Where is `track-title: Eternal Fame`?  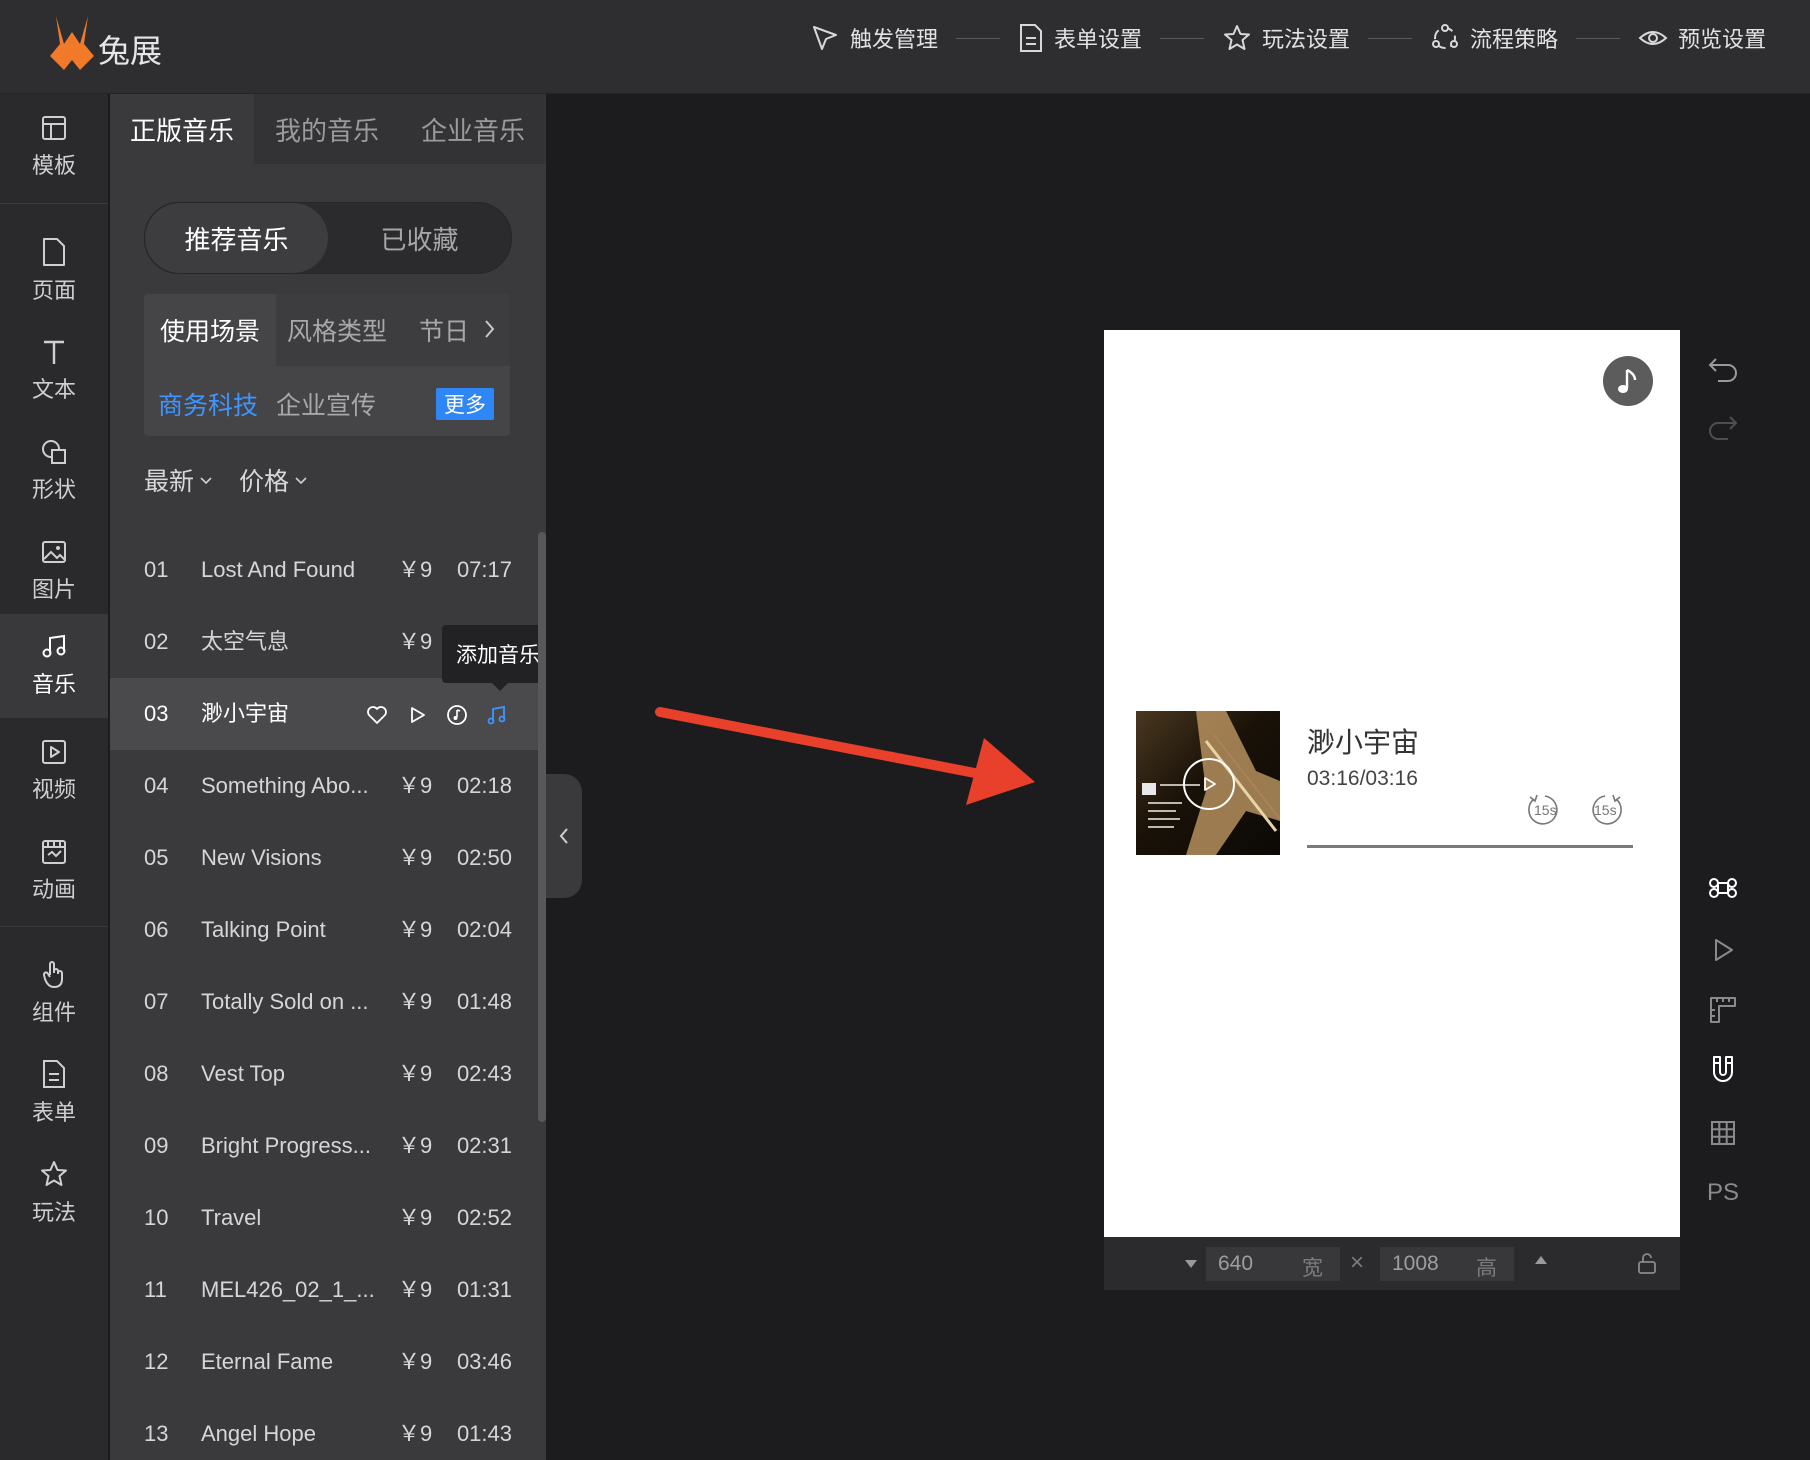
track-title: Eternal Fame is located at coordinates (267, 1361).